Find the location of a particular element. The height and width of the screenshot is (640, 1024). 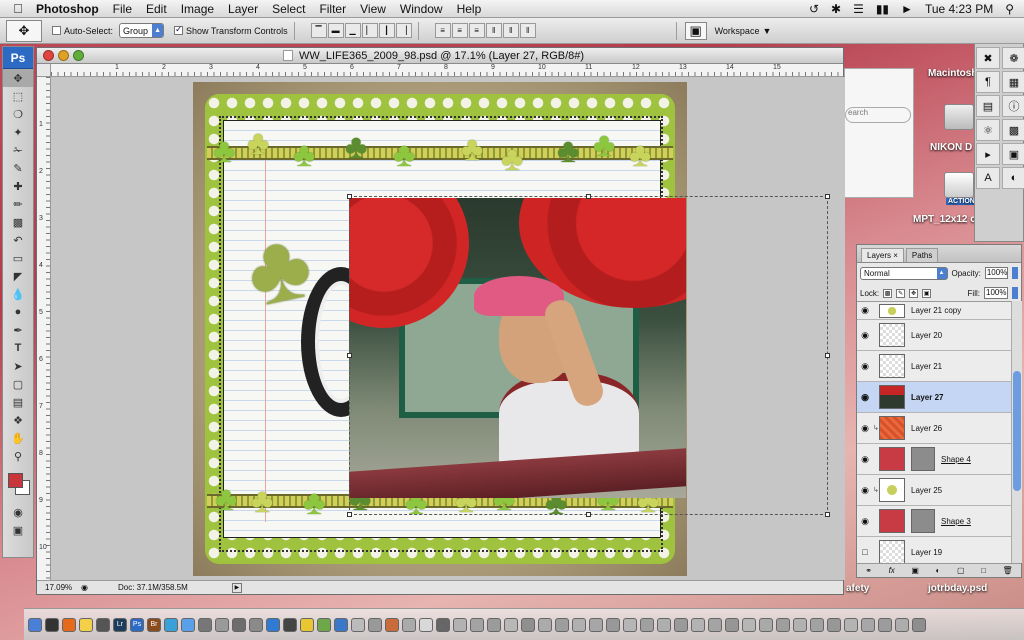

ruler-origin is located at coordinates (44, 70).